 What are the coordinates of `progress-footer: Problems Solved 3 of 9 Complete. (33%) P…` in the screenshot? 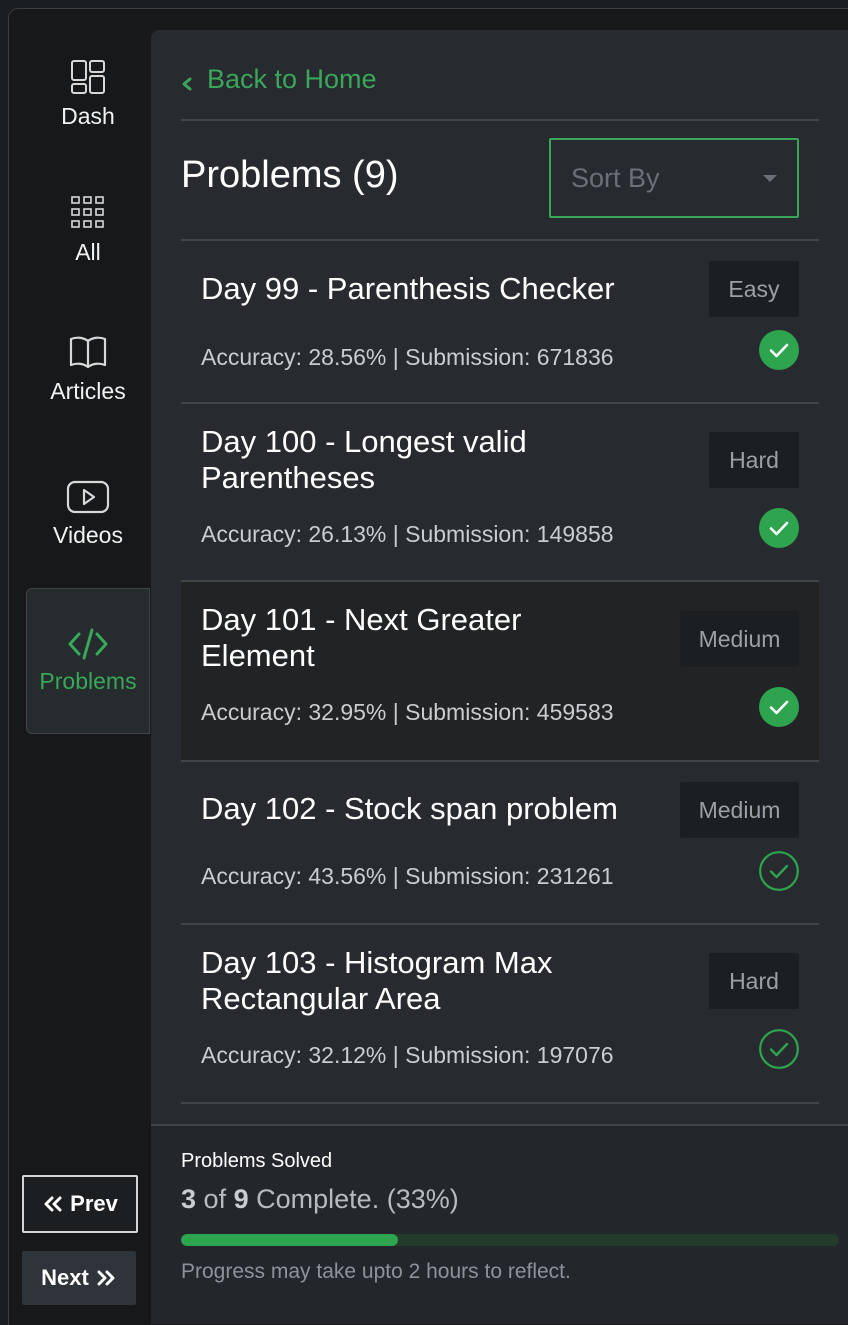 It's located at (499, 1224).